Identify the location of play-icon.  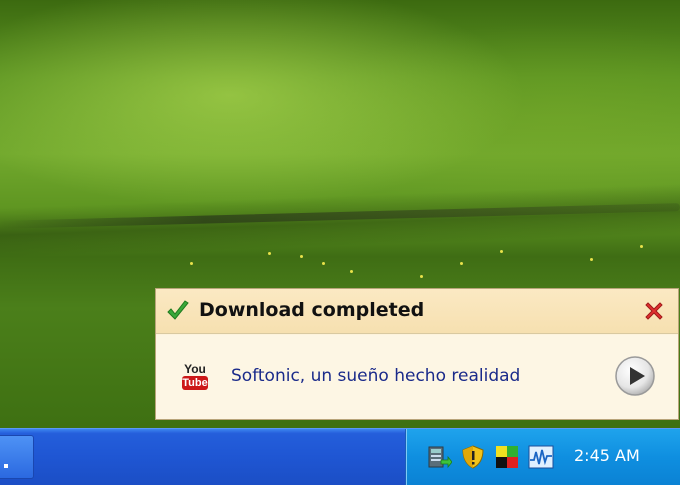
(635, 376).